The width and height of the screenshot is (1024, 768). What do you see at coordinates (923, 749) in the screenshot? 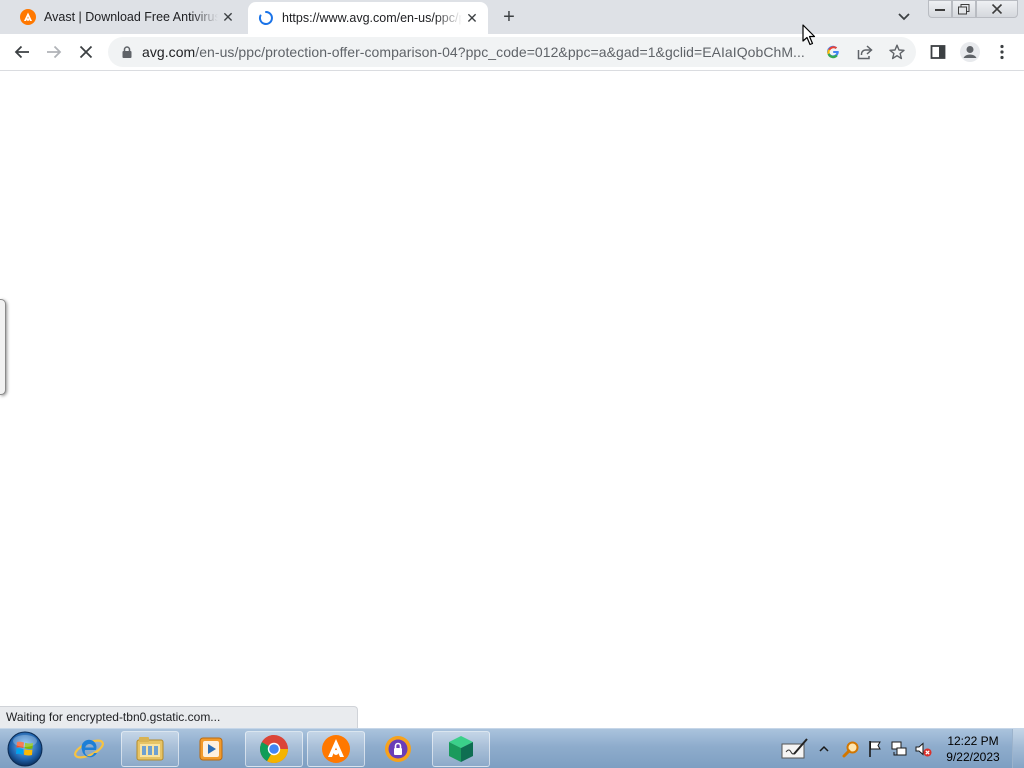
I see `volume-muted-icon` at bounding box center [923, 749].